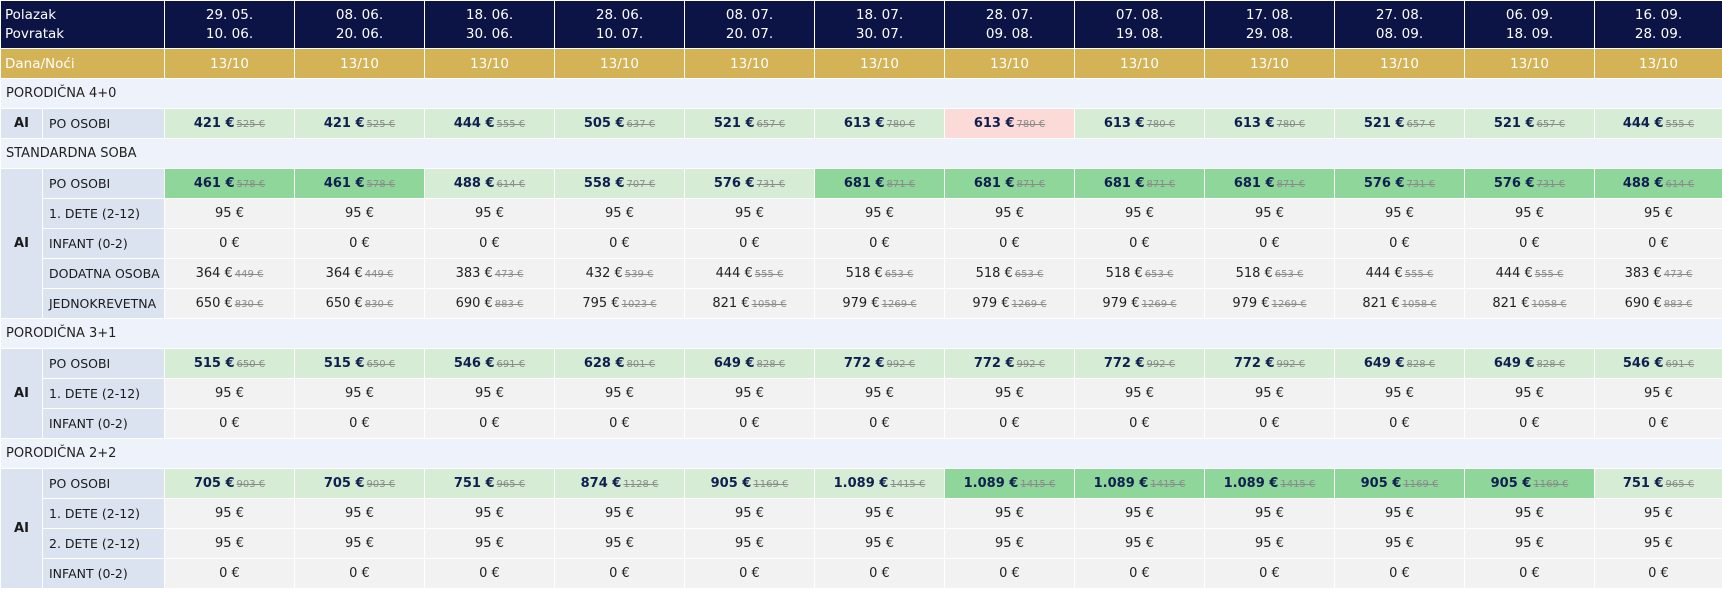 This screenshot has height=613, width=1722. What do you see at coordinates (1658, 183) in the screenshot?
I see `price-cell: 488 €614 €` at bounding box center [1658, 183].